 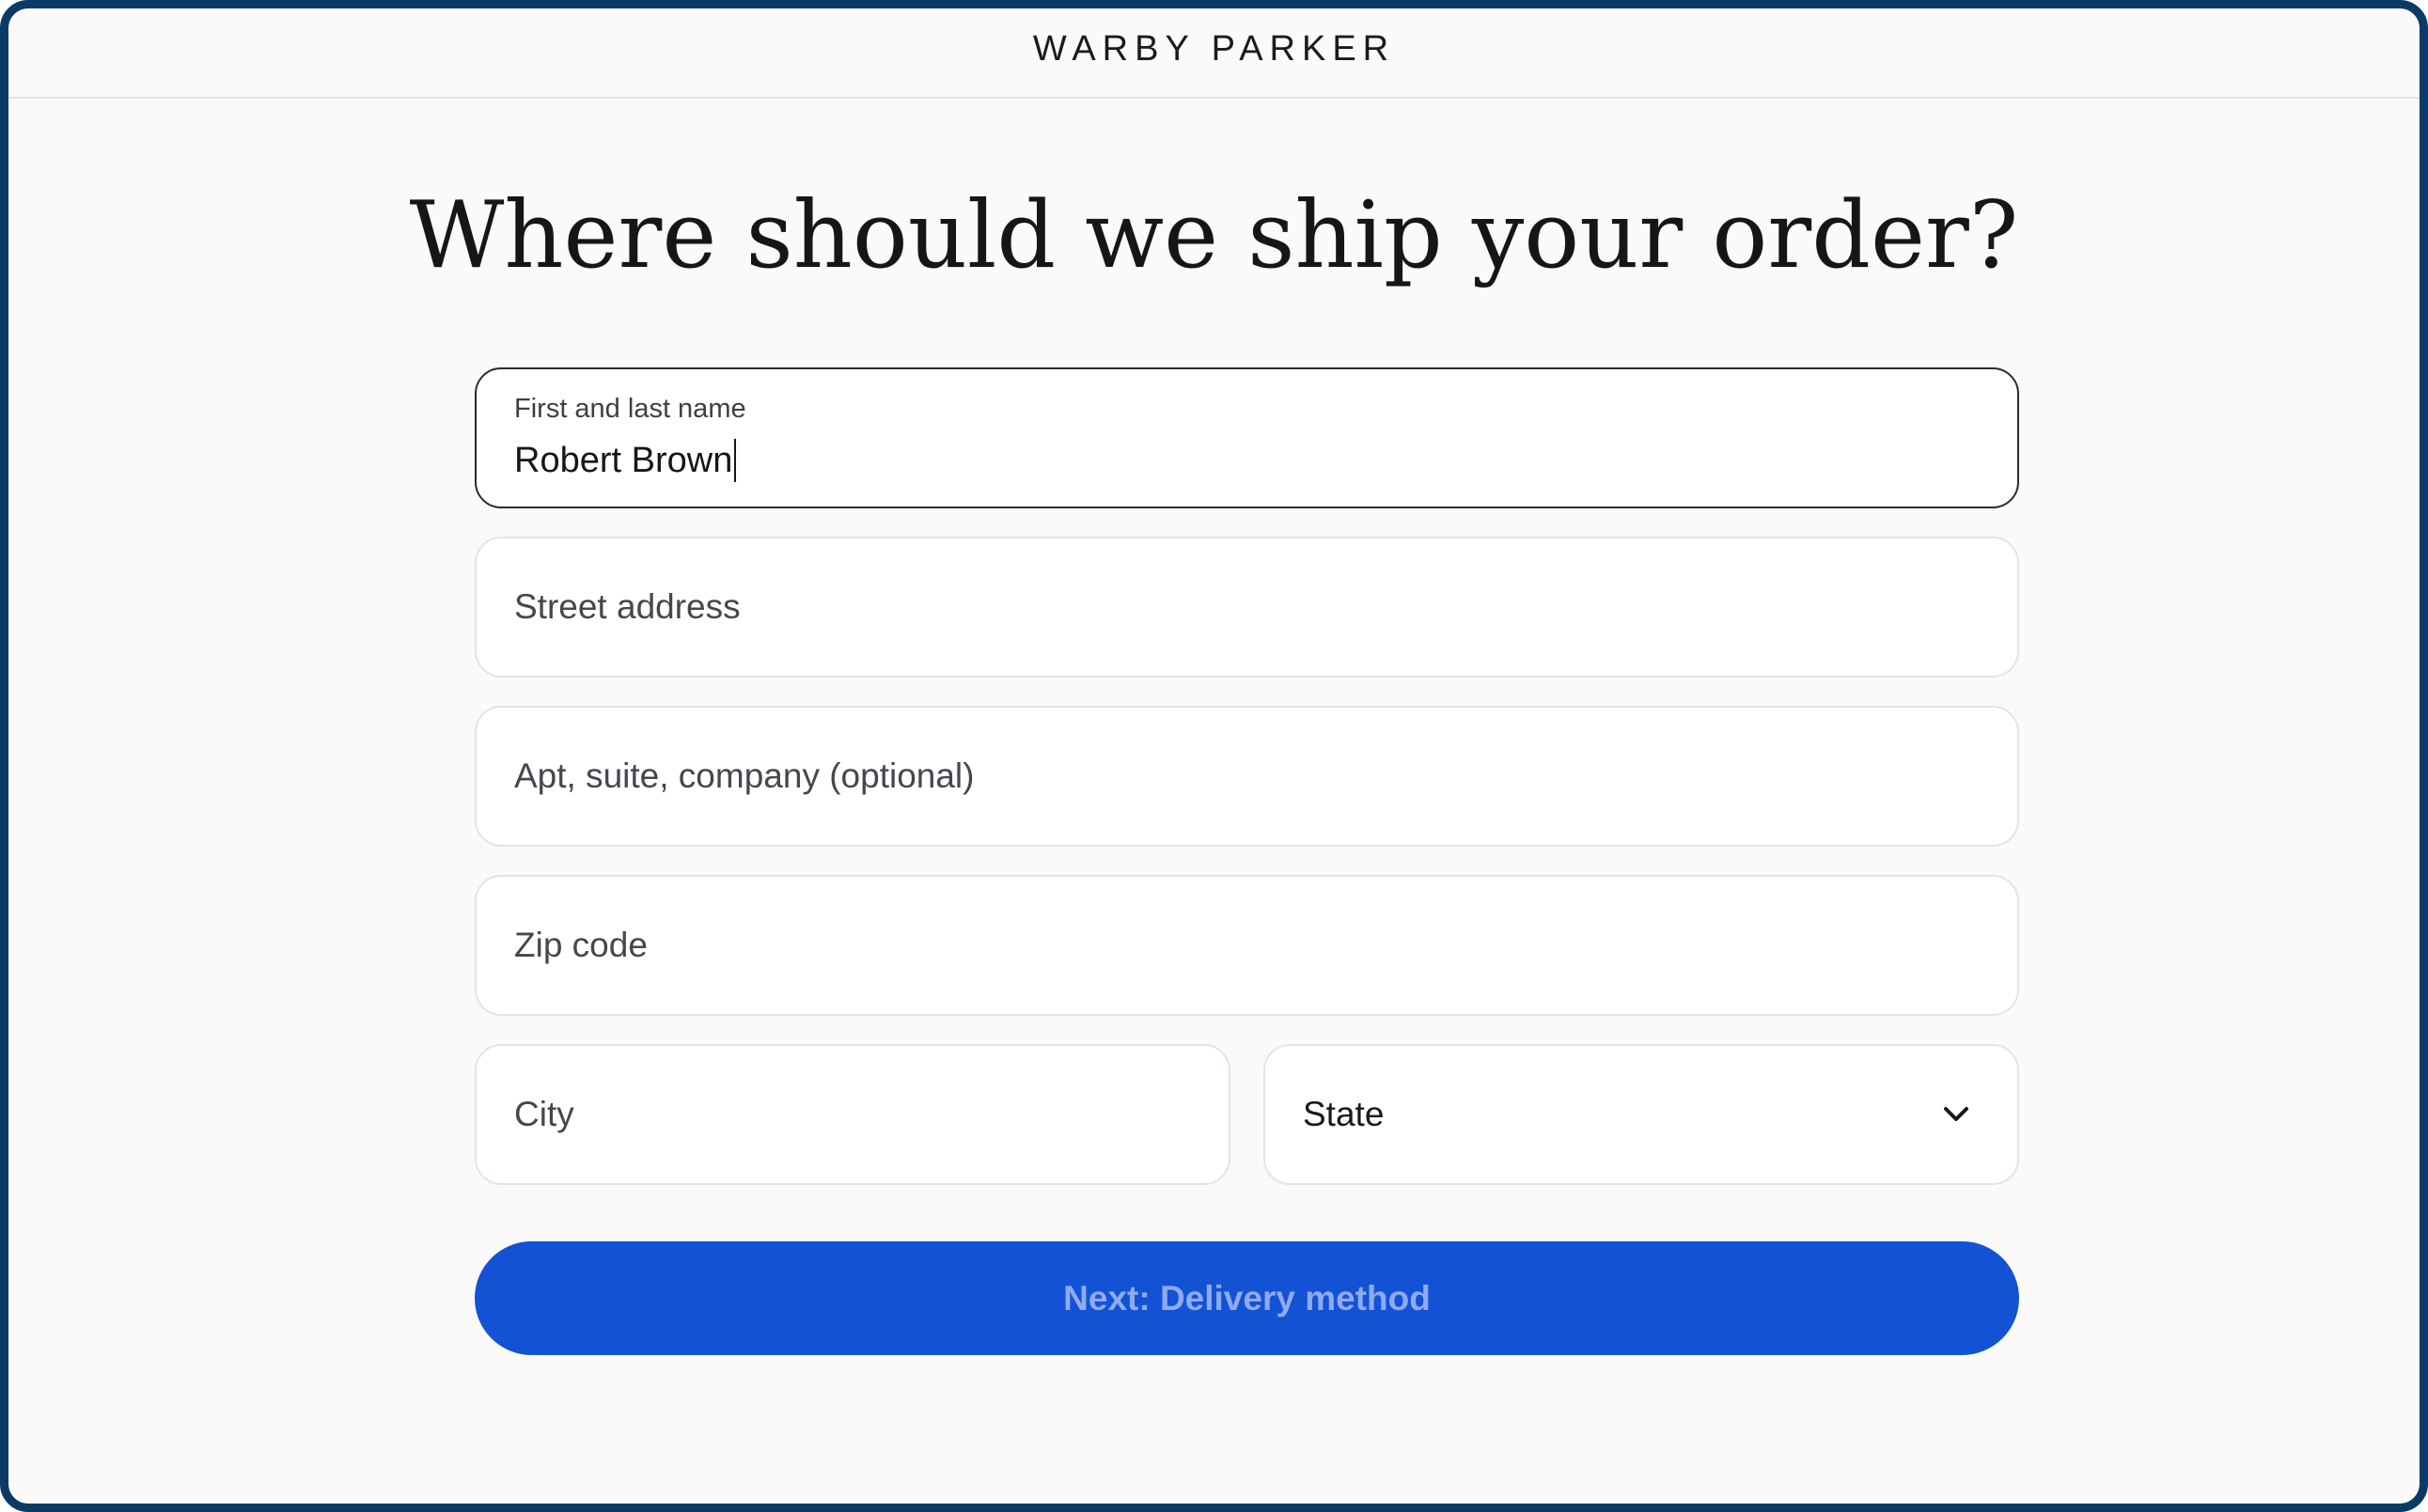 What do you see at coordinates (1214, 235) in the screenshot?
I see `page-title: Where should we ship your order?` at bounding box center [1214, 235].